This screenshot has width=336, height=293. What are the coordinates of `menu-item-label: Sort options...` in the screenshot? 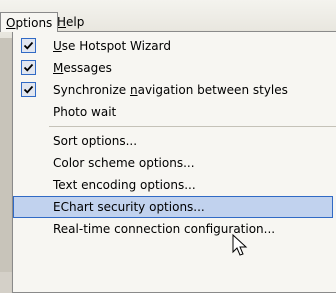 It's located at (95, 141).